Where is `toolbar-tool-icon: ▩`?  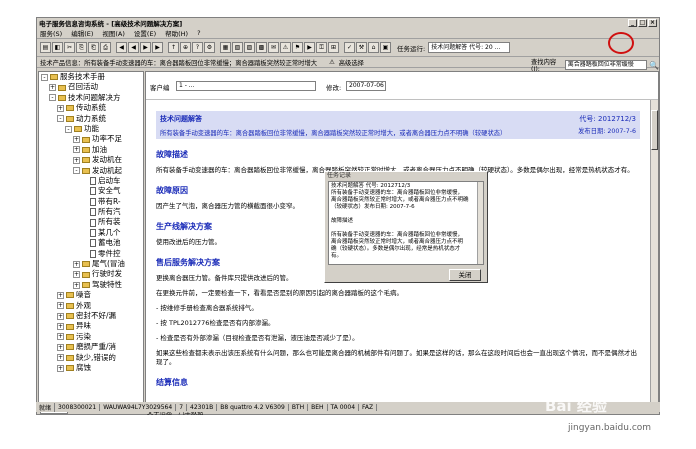 toolbar-tool-icon: ▩ is located at coordinates (261, 47).